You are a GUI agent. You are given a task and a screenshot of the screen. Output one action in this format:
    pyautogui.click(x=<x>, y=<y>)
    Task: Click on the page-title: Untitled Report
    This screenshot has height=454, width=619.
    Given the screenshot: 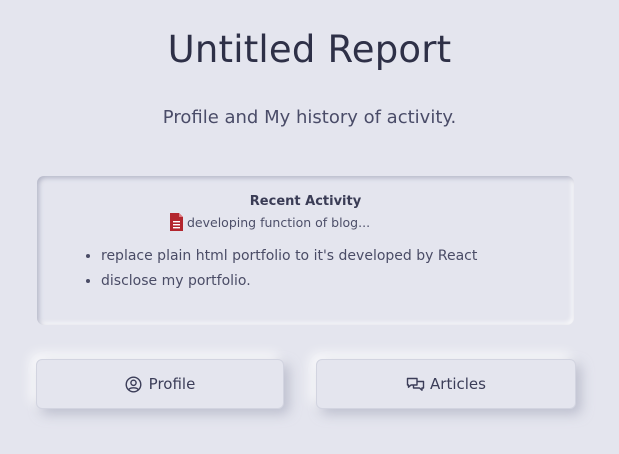 What is the action you would take?
    pyautogui.click(x=309, y=49)
    